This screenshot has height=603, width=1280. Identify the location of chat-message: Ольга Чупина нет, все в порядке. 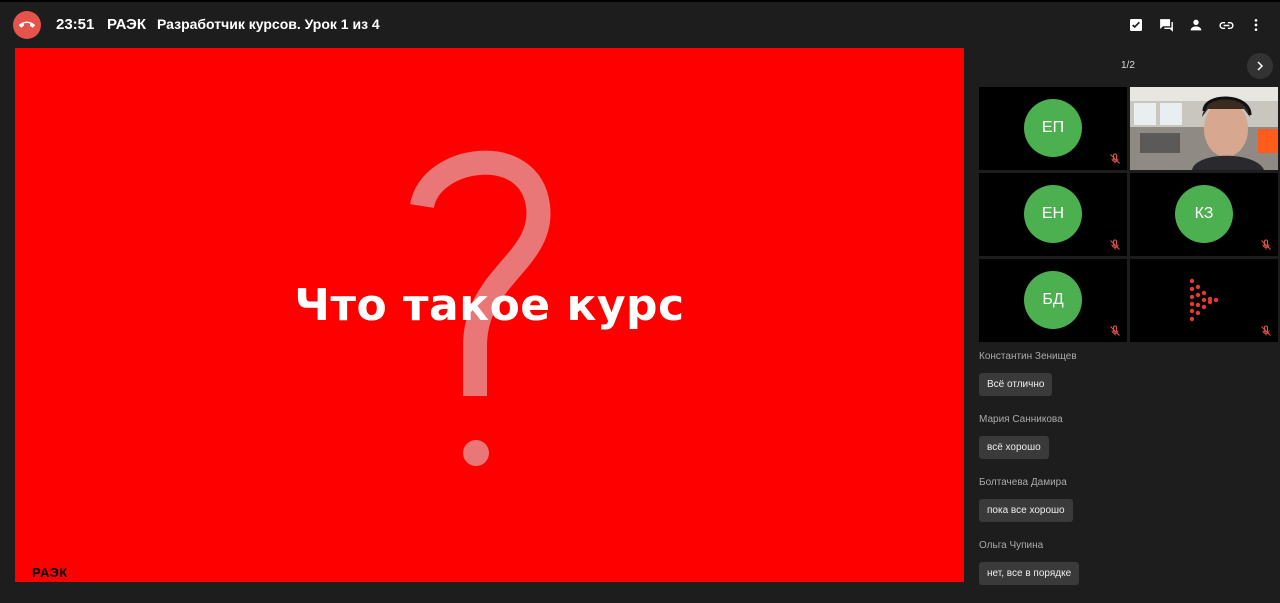
(1129, 571).